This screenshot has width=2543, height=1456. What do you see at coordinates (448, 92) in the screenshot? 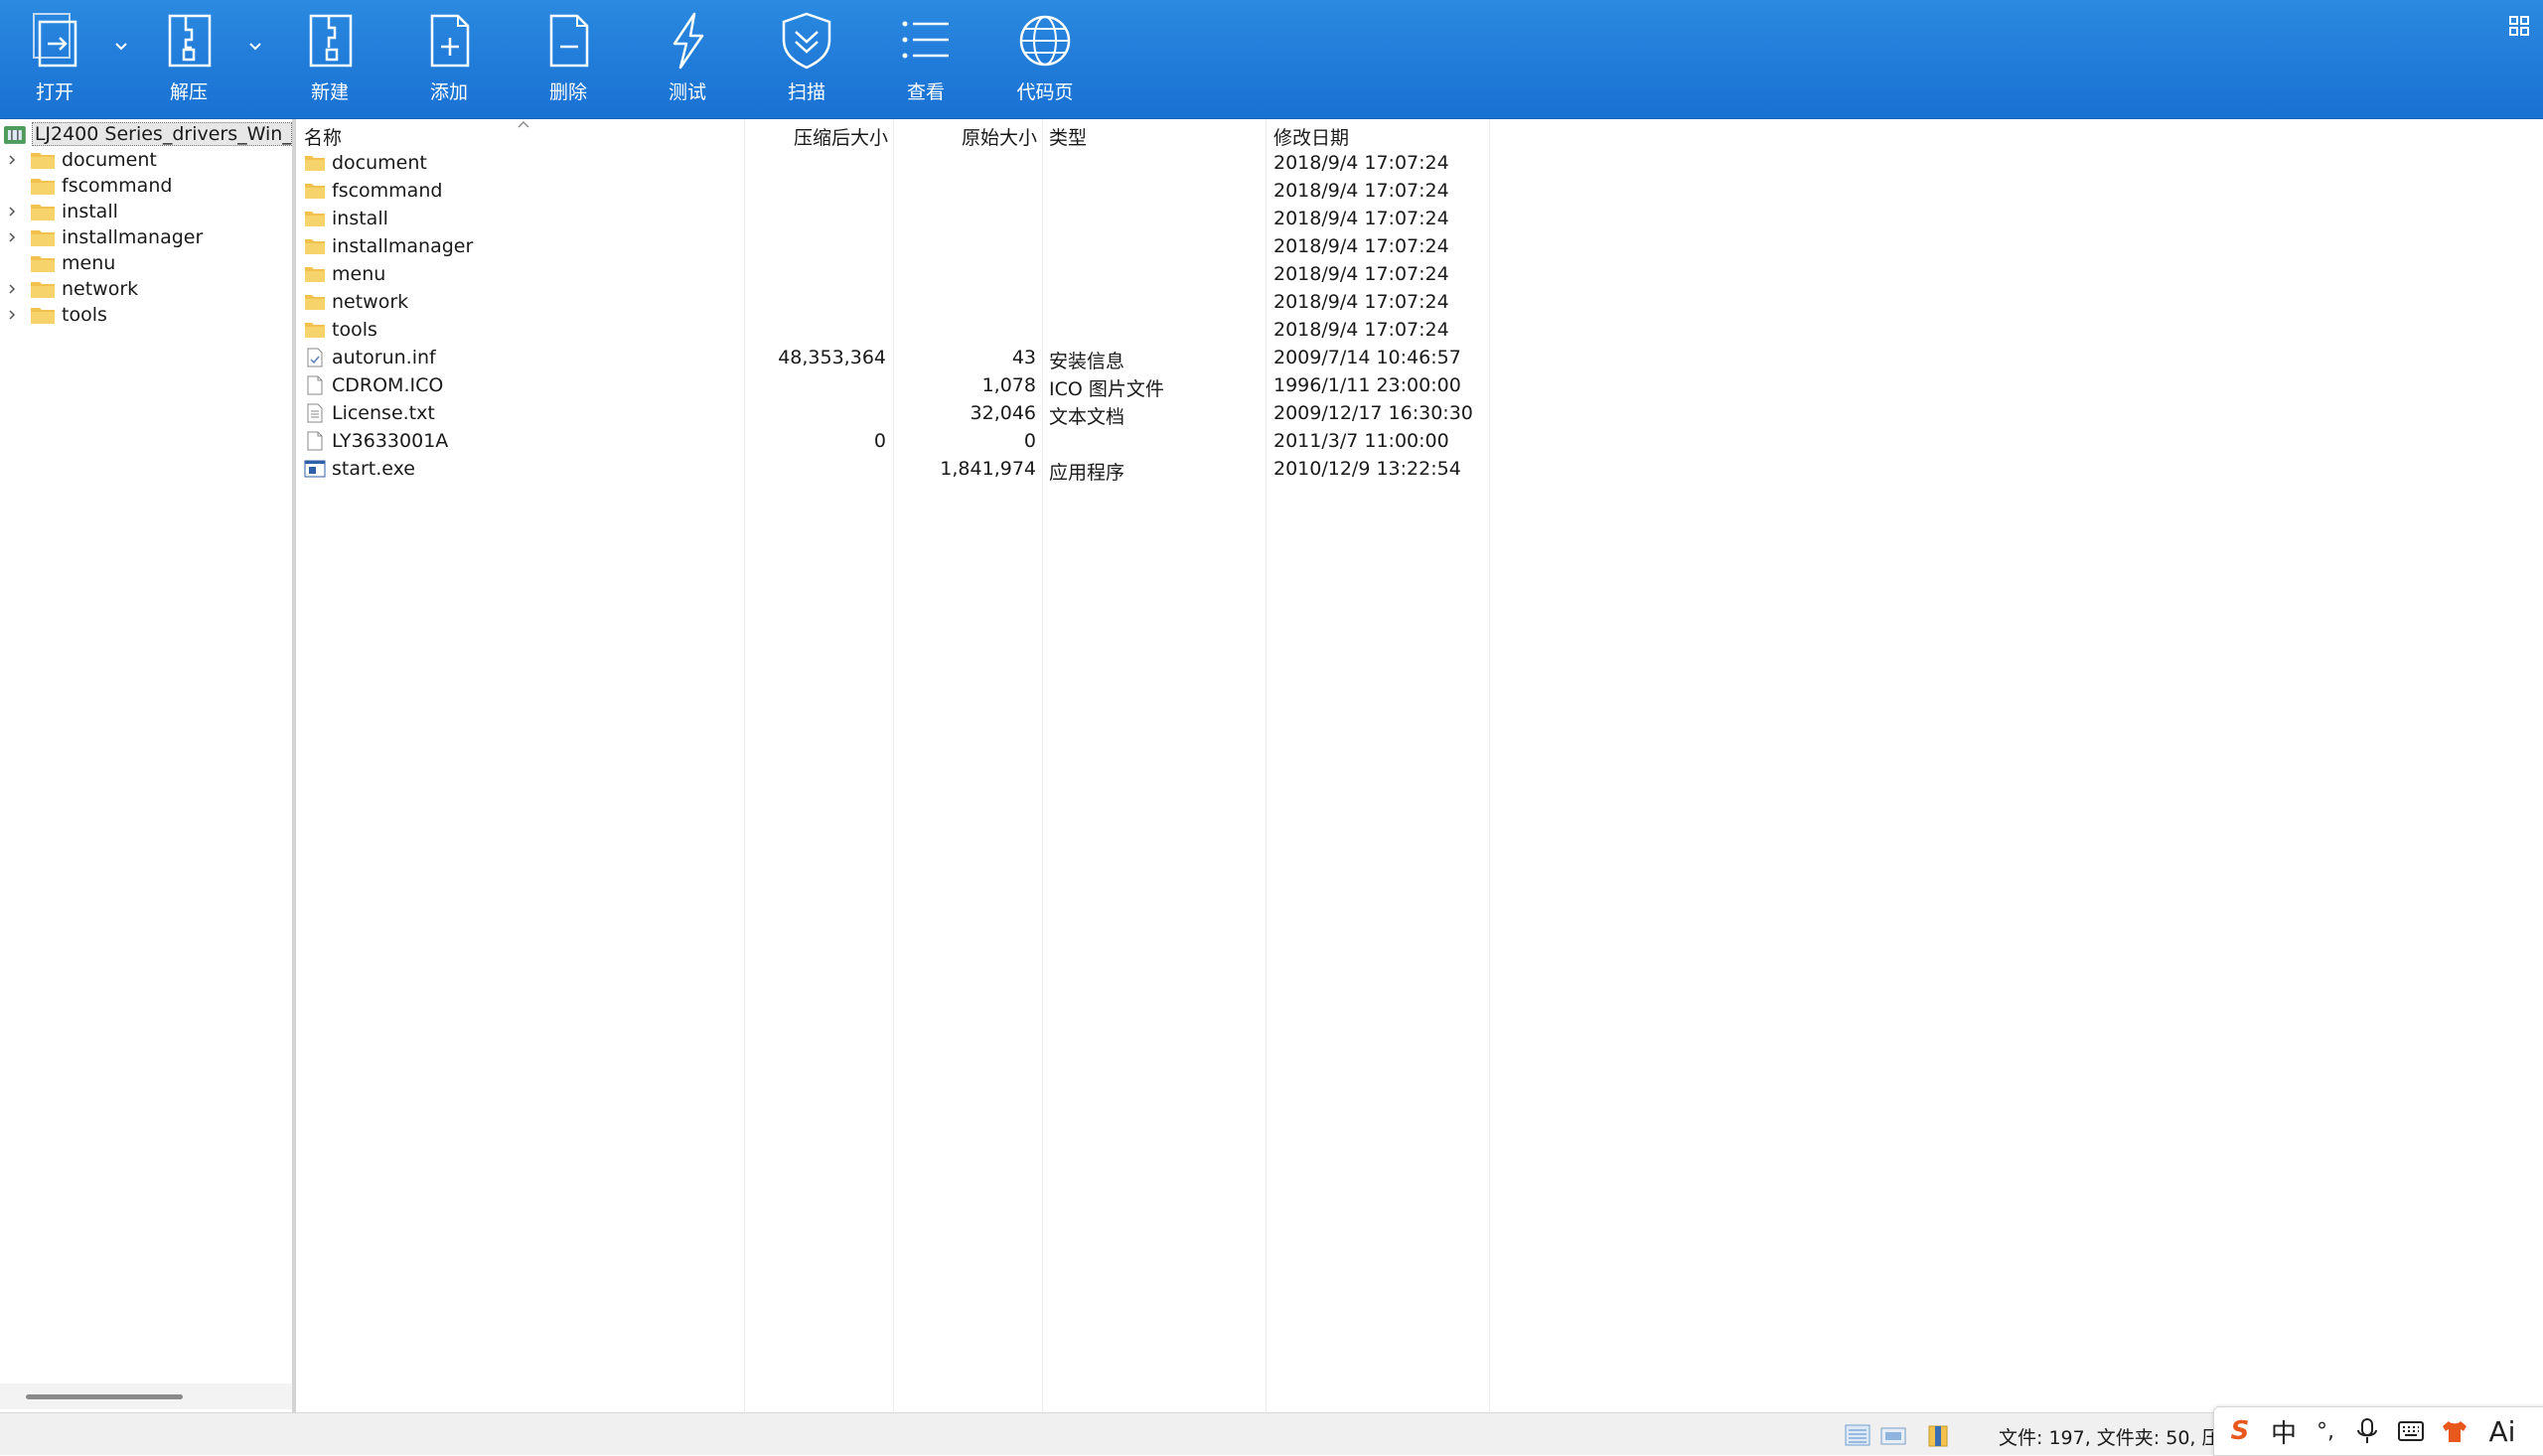
I see `add-label: 添加` at bounding box center [448, 92].